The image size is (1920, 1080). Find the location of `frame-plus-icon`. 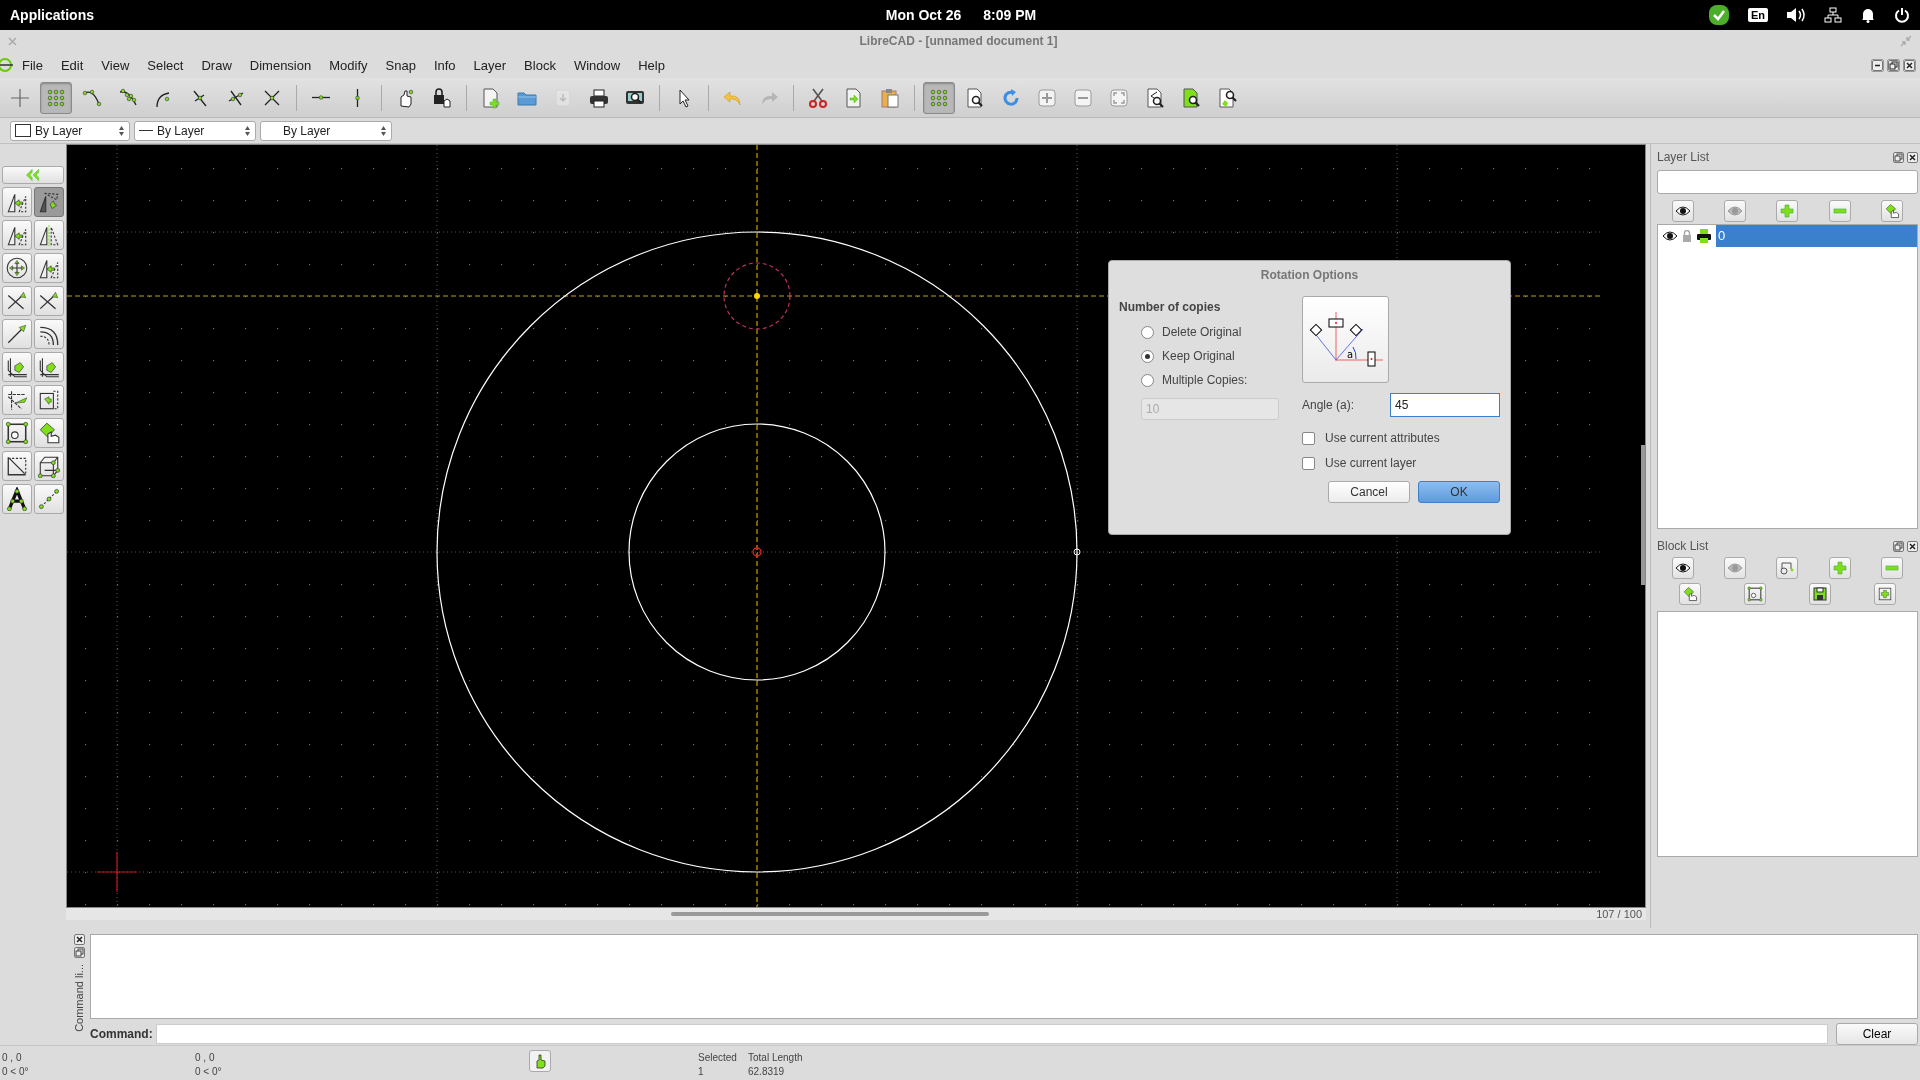

frame-plus-icon is located at coordinates (1885, 594).